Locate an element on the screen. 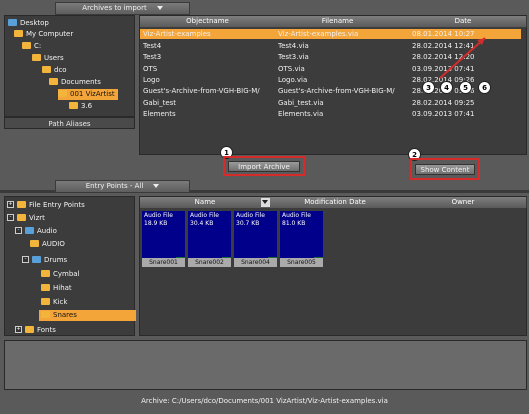 Image resolution: width=529 pixels, height=414 pixels. audio-file-item: Audio File30.4 KB A Snare002 is located at coordinates (209, 239).